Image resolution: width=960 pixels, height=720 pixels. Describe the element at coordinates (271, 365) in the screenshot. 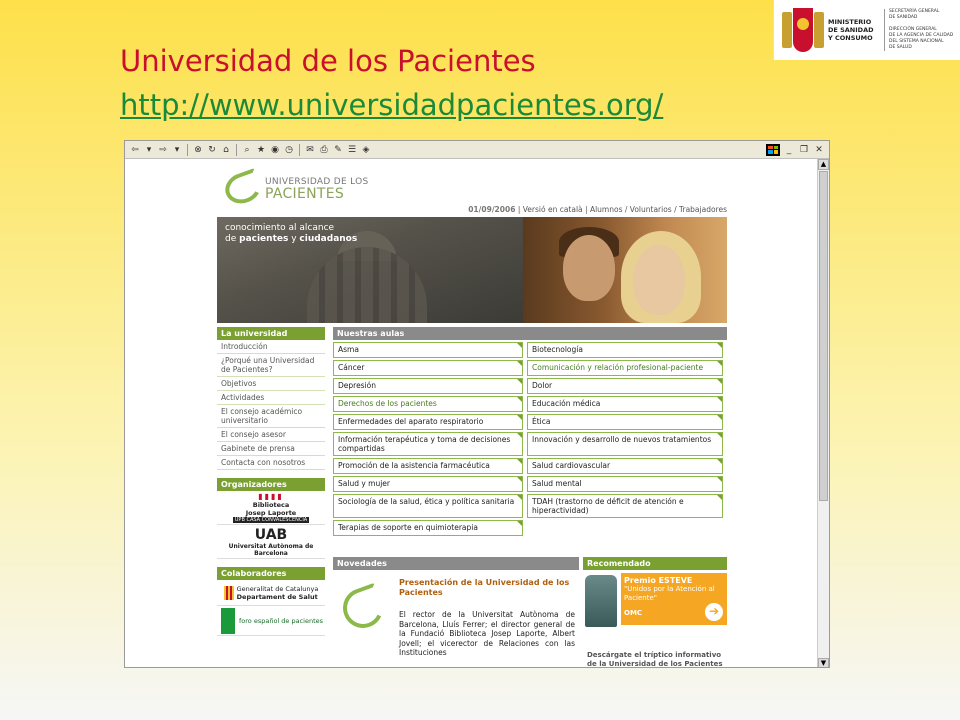

I see `sidebar-item-porque: ¿Porqué una Universidad de Pacientes?` at that location.